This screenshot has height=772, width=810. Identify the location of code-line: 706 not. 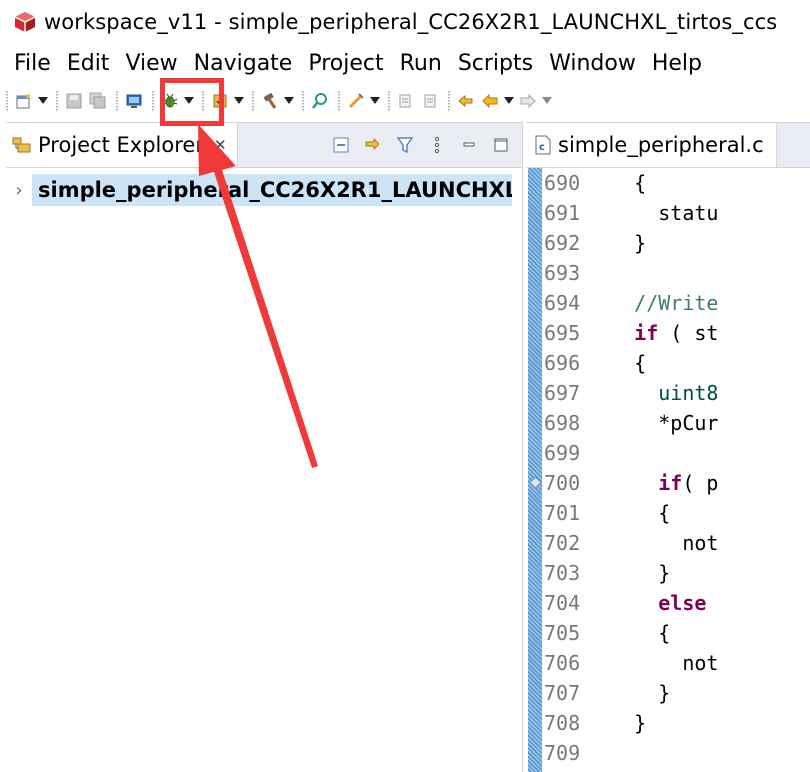
(668, 663).